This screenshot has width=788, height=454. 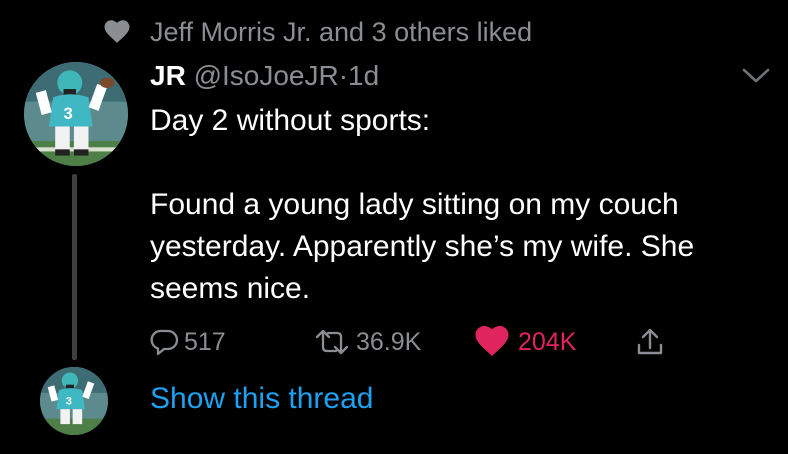 I want to click on chevron-down-icon, so click(x=756, y=75).